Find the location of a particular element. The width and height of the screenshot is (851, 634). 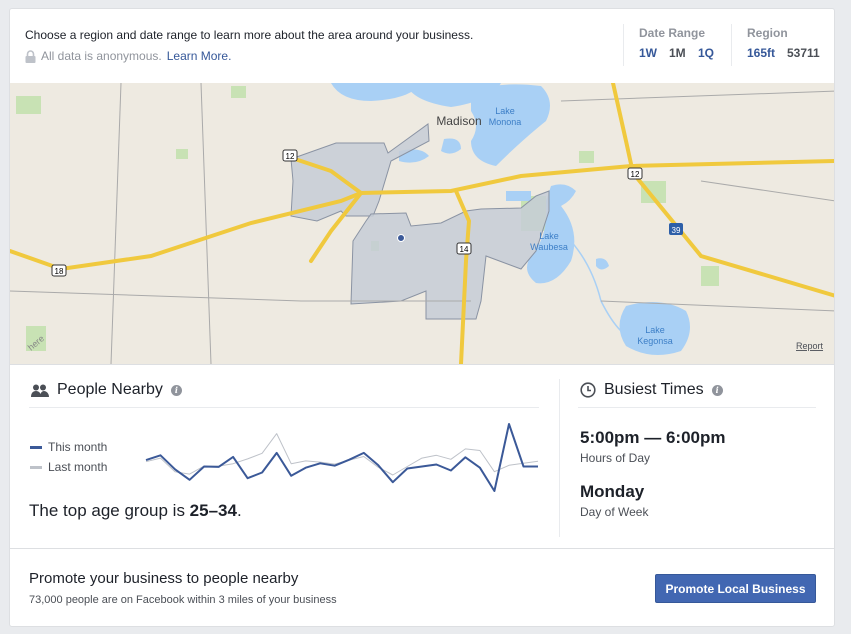

anonymous-notice: All data is anonymous. Learn More. is located at coordinates (128, 56).